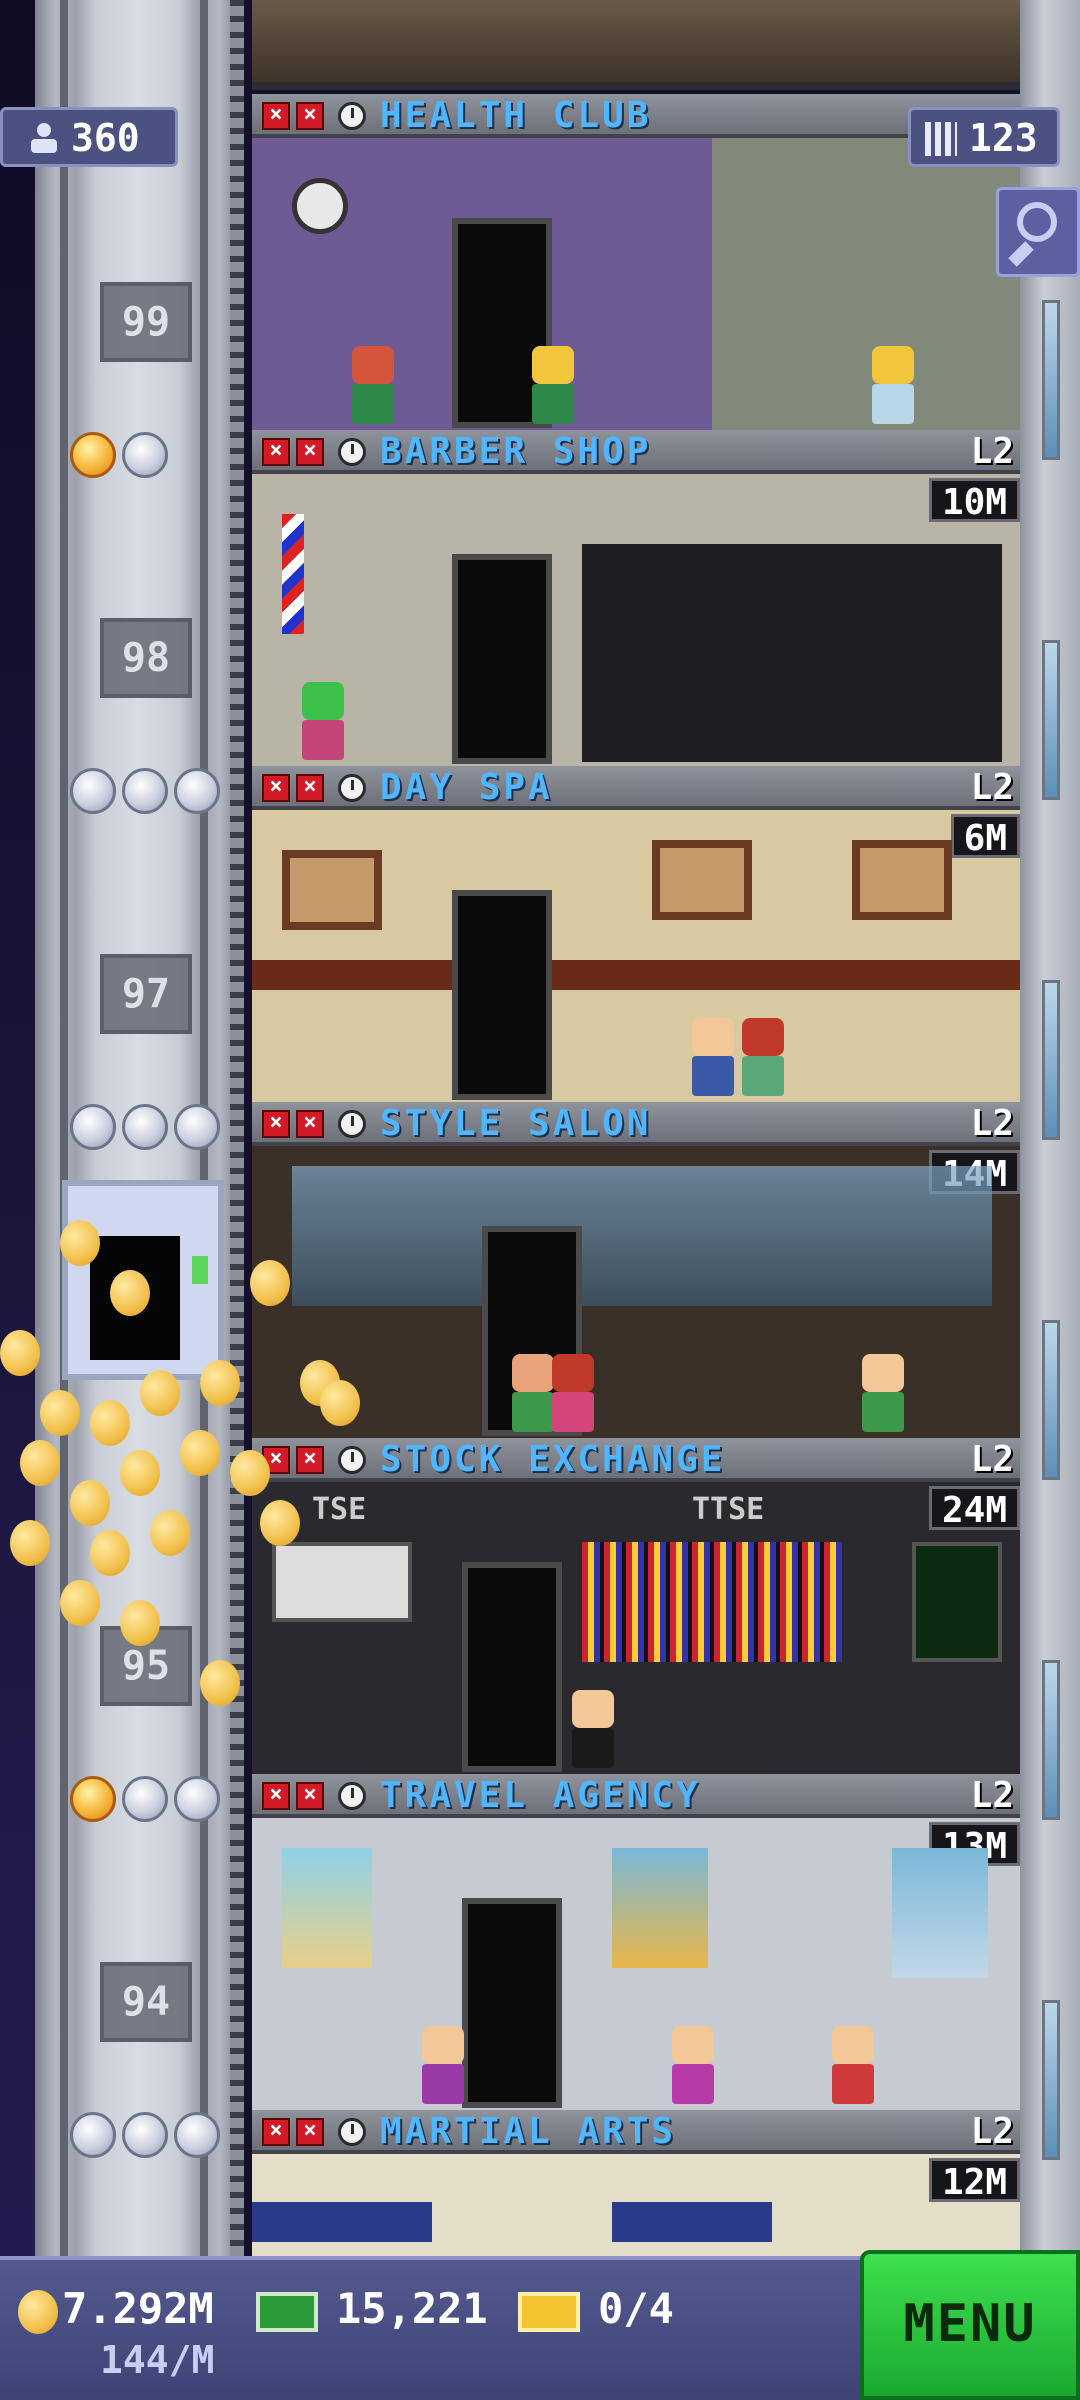 This screenshot has height=2400, width=1080. What do you see at coordinates (342, 1582) in the screenshot?
I see `stock-chart-board` at bounding box center [342, 1582].